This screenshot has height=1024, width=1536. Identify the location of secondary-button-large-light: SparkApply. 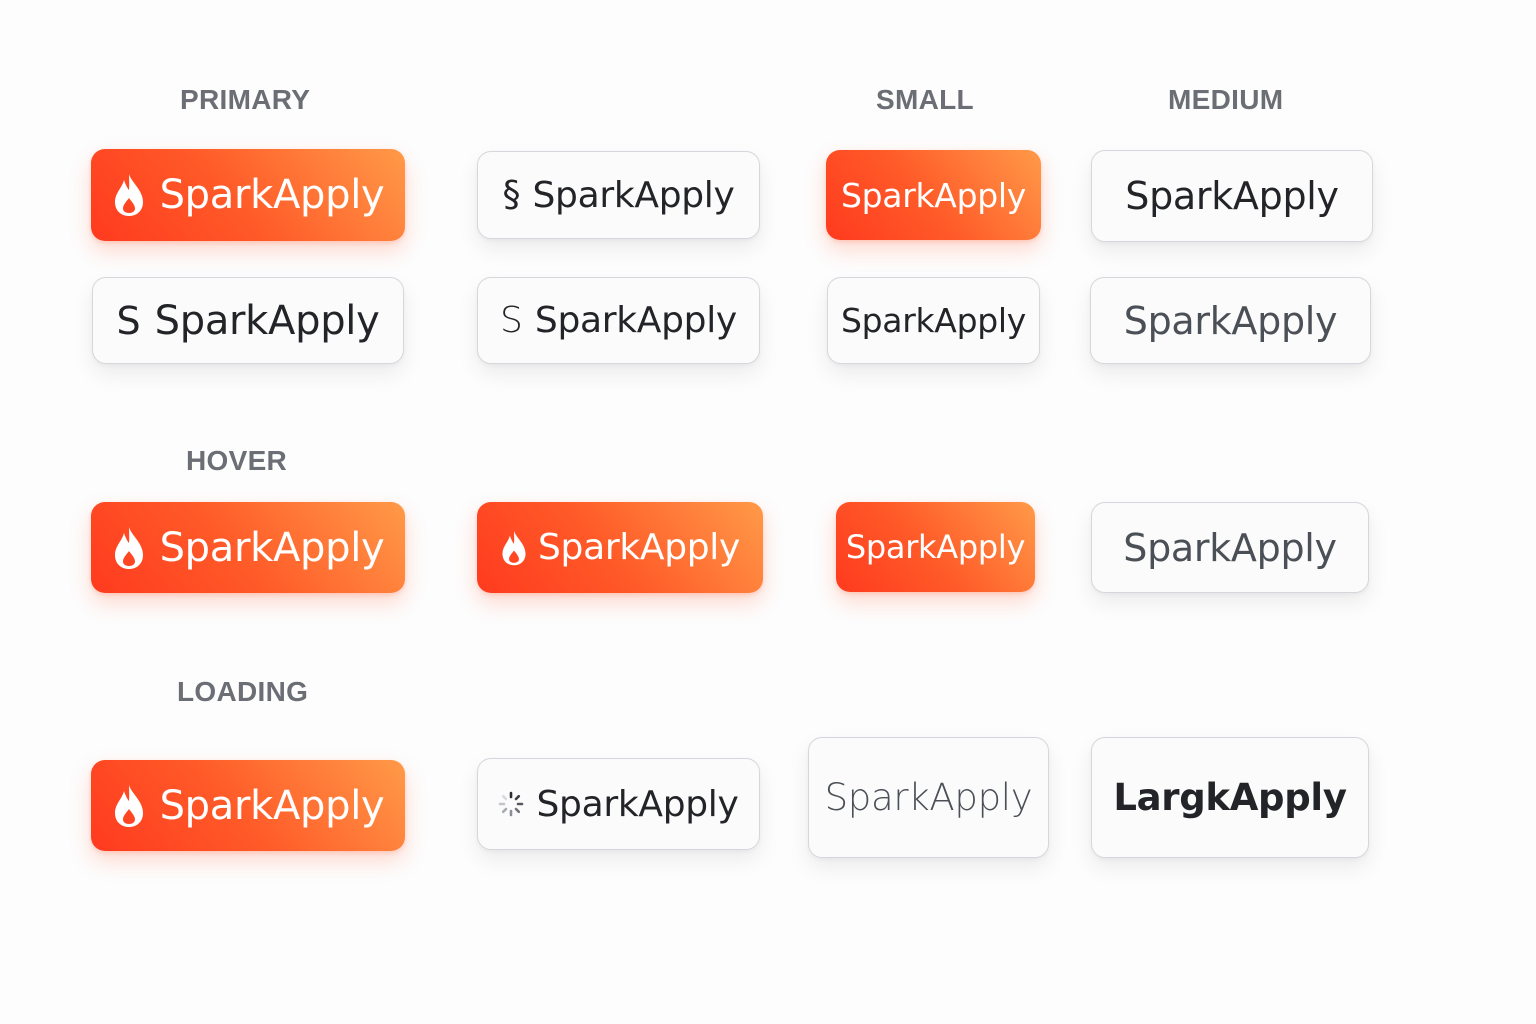
(928, 797).